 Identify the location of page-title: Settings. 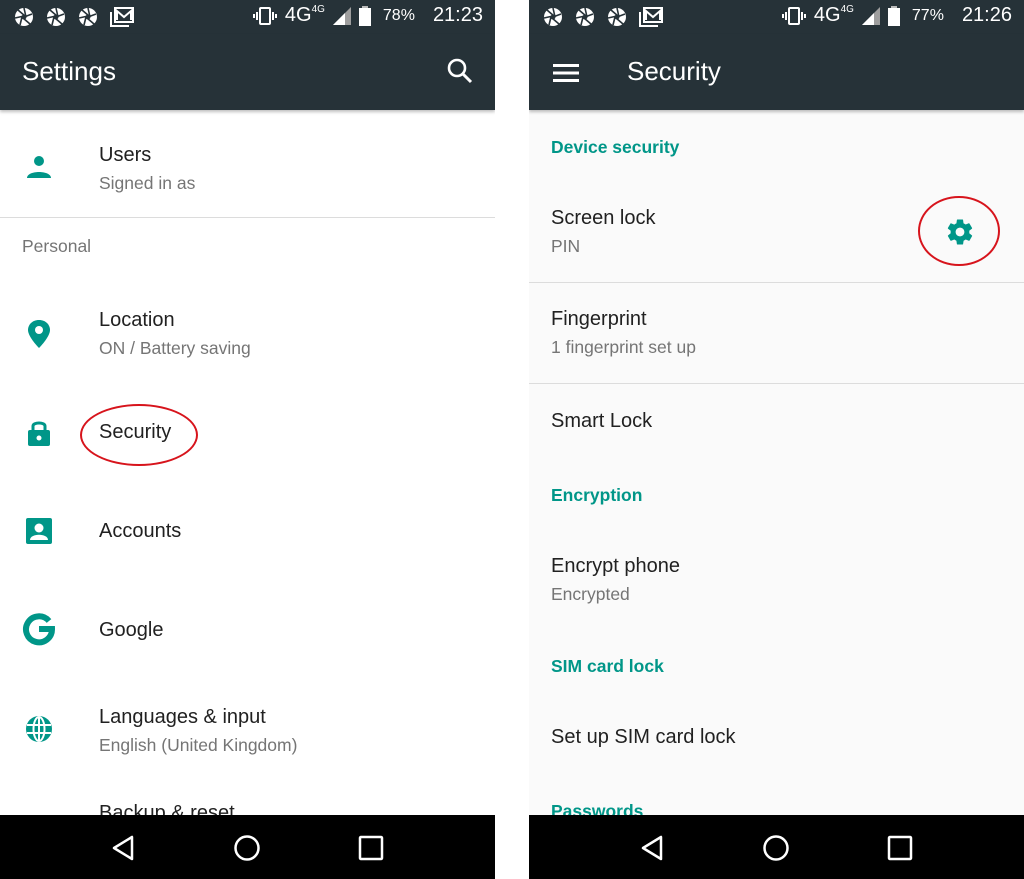
(69, 71).